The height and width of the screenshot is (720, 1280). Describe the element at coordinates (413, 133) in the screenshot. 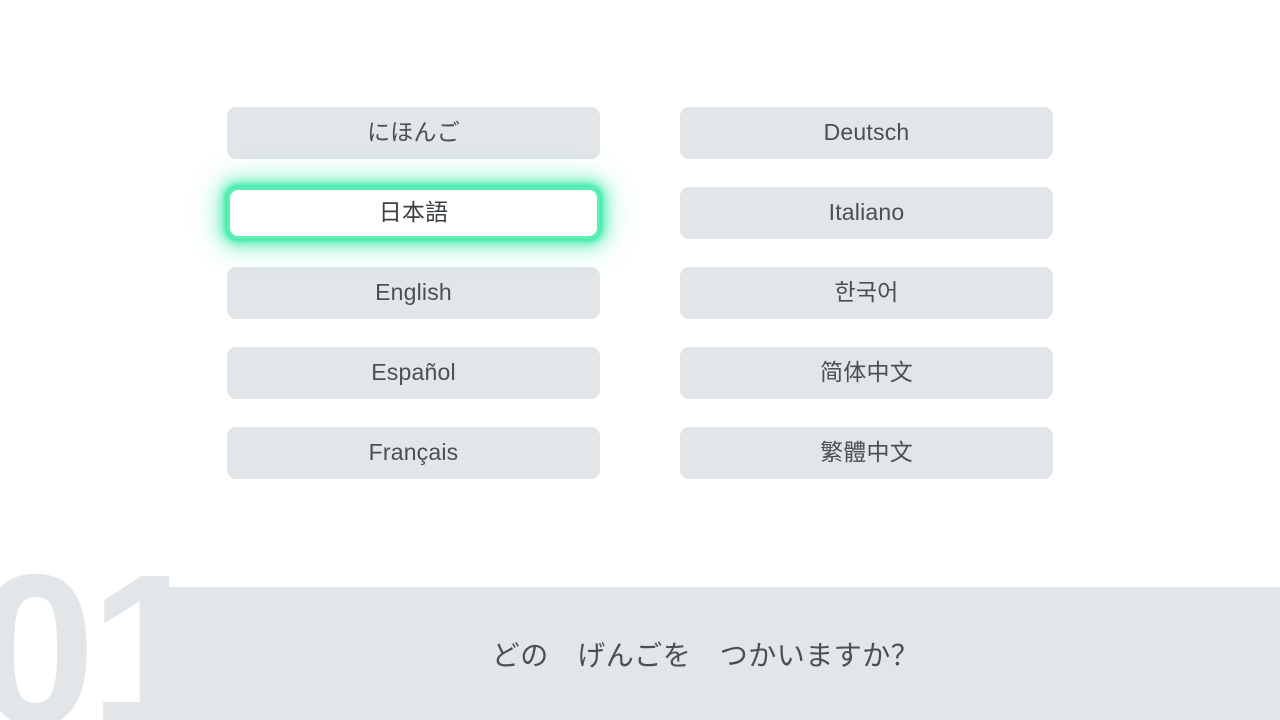

I see `language-button-nihongo-kana: にほんご` at that location.